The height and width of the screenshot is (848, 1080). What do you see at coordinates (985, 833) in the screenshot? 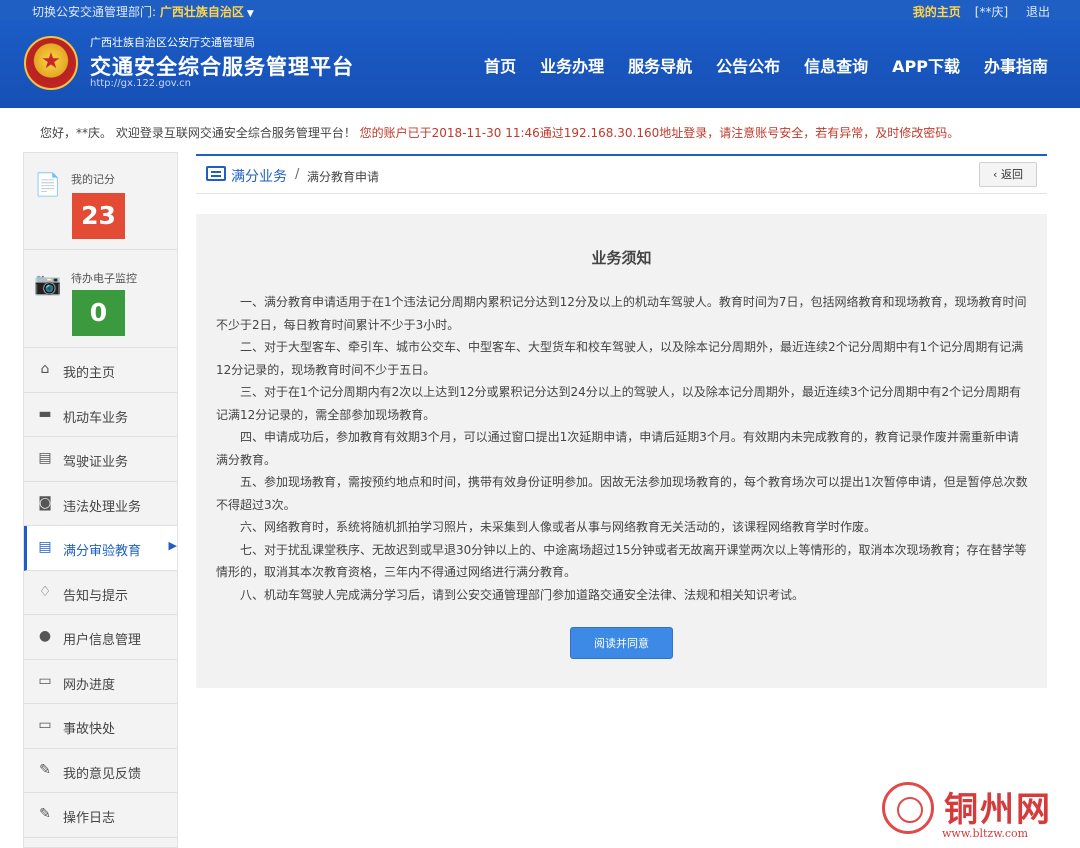
I see `watermark-url: www.bltzw.com` at bounding box center [985, 833].